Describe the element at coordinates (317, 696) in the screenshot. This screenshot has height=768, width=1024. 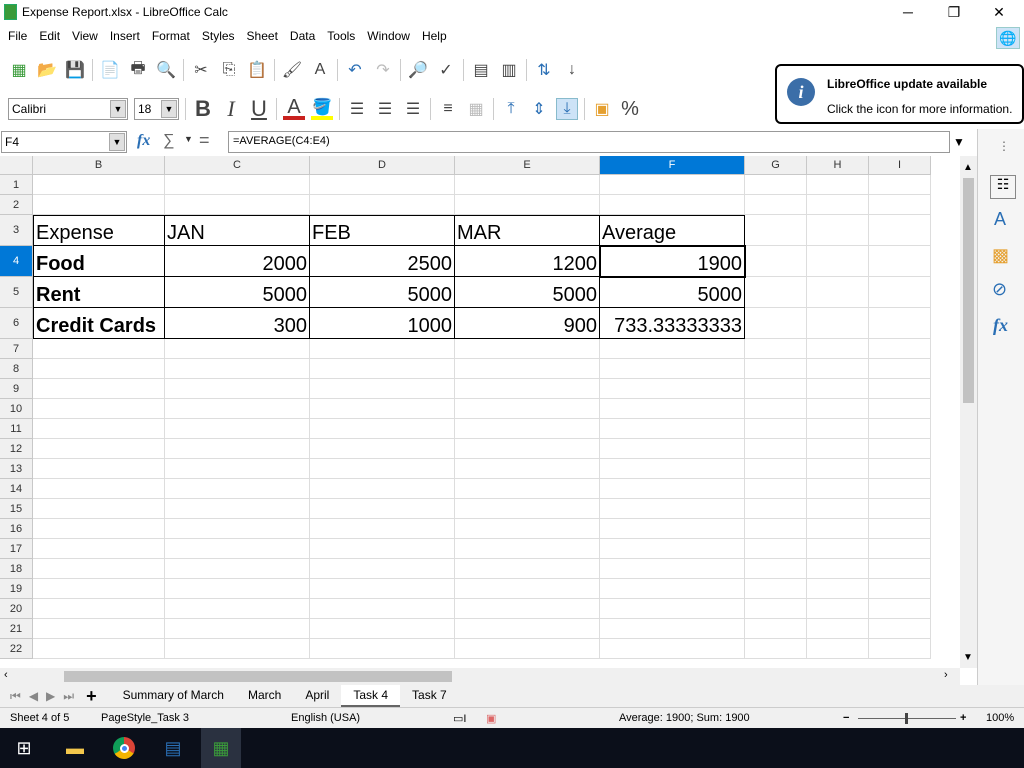
I see `sheet-tab: April` at that location.